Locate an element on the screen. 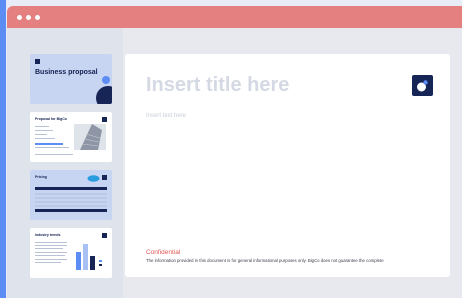 The height and width of the screenshot is (298, 462). slide-title: Industry trends is located at coordinates (48, 235).